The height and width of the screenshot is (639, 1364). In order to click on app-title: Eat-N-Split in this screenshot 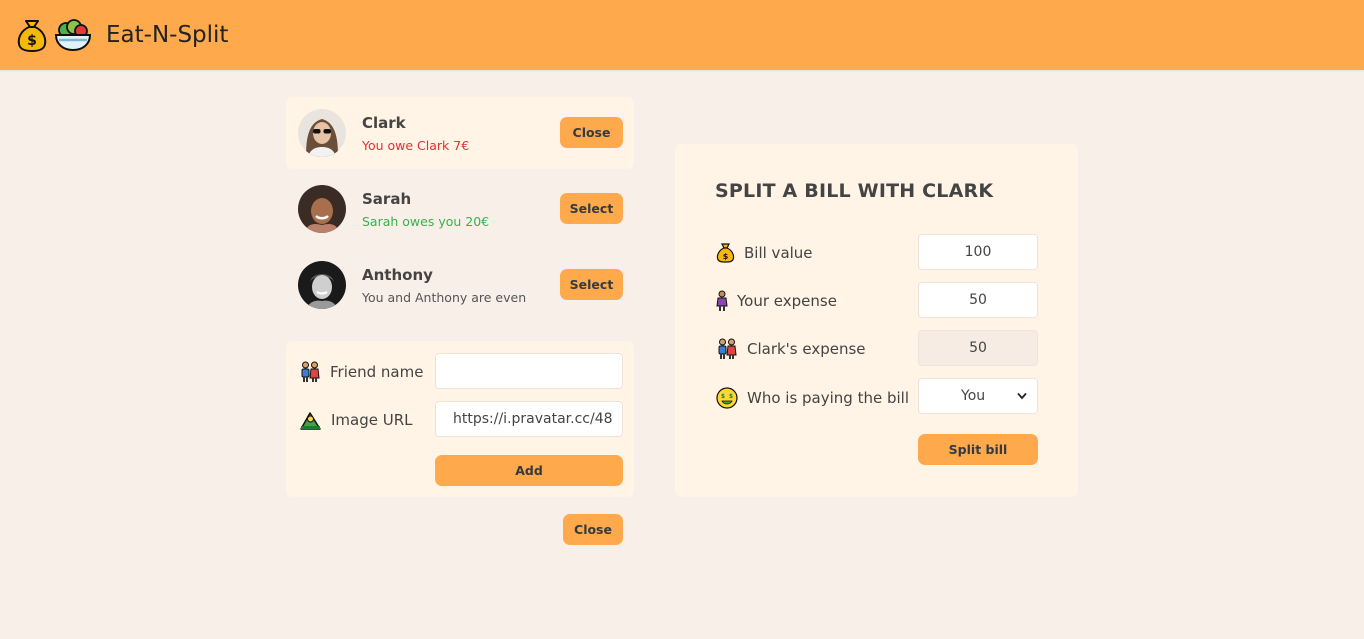, I will do `click(167, 35)`.